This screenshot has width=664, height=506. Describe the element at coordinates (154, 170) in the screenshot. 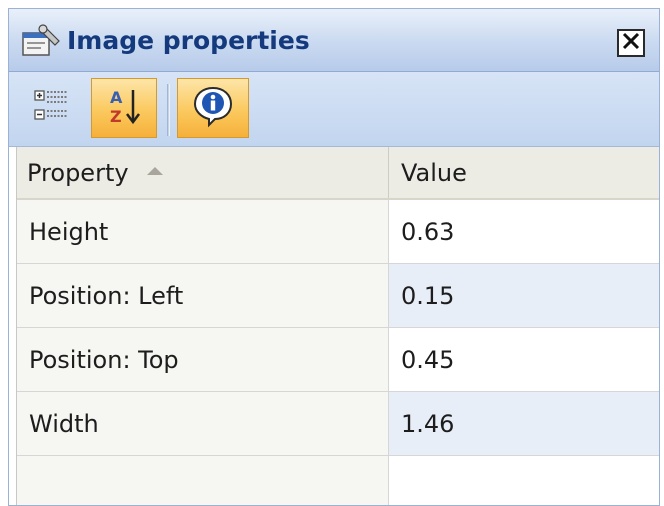

I see `sort-ascending-icon` at that location.